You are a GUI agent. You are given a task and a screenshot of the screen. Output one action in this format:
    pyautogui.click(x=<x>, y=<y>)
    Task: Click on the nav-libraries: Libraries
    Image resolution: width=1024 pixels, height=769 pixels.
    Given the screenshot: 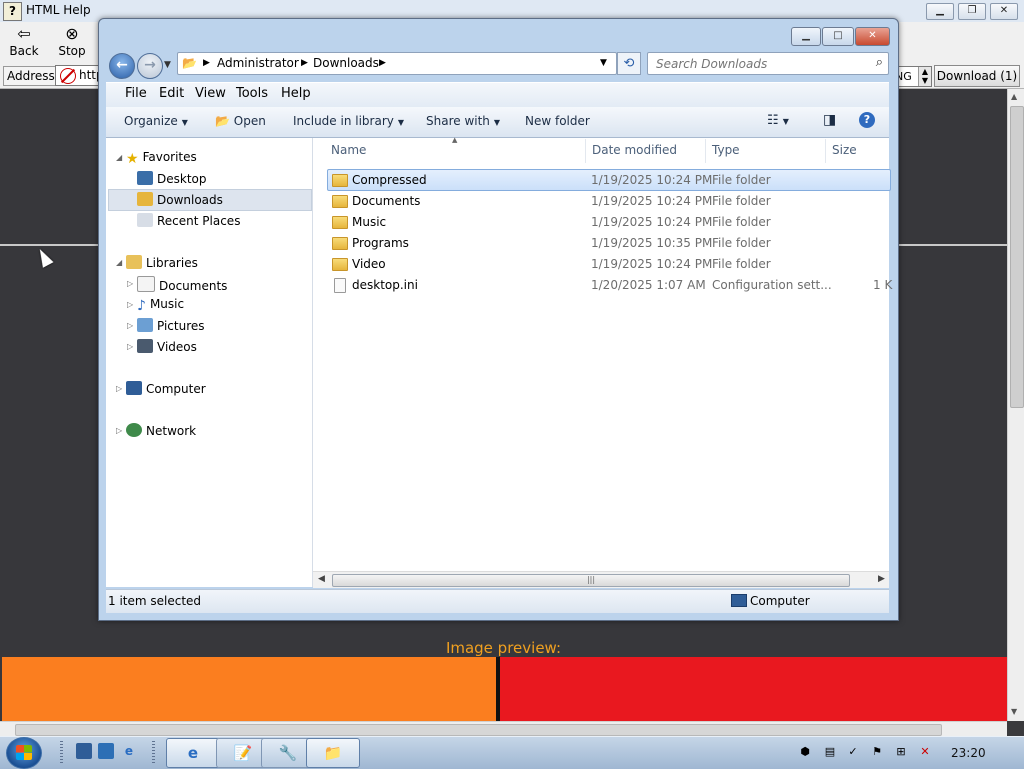 What is the action you would take?
    pyautogui.click(x=162, y=262)
    